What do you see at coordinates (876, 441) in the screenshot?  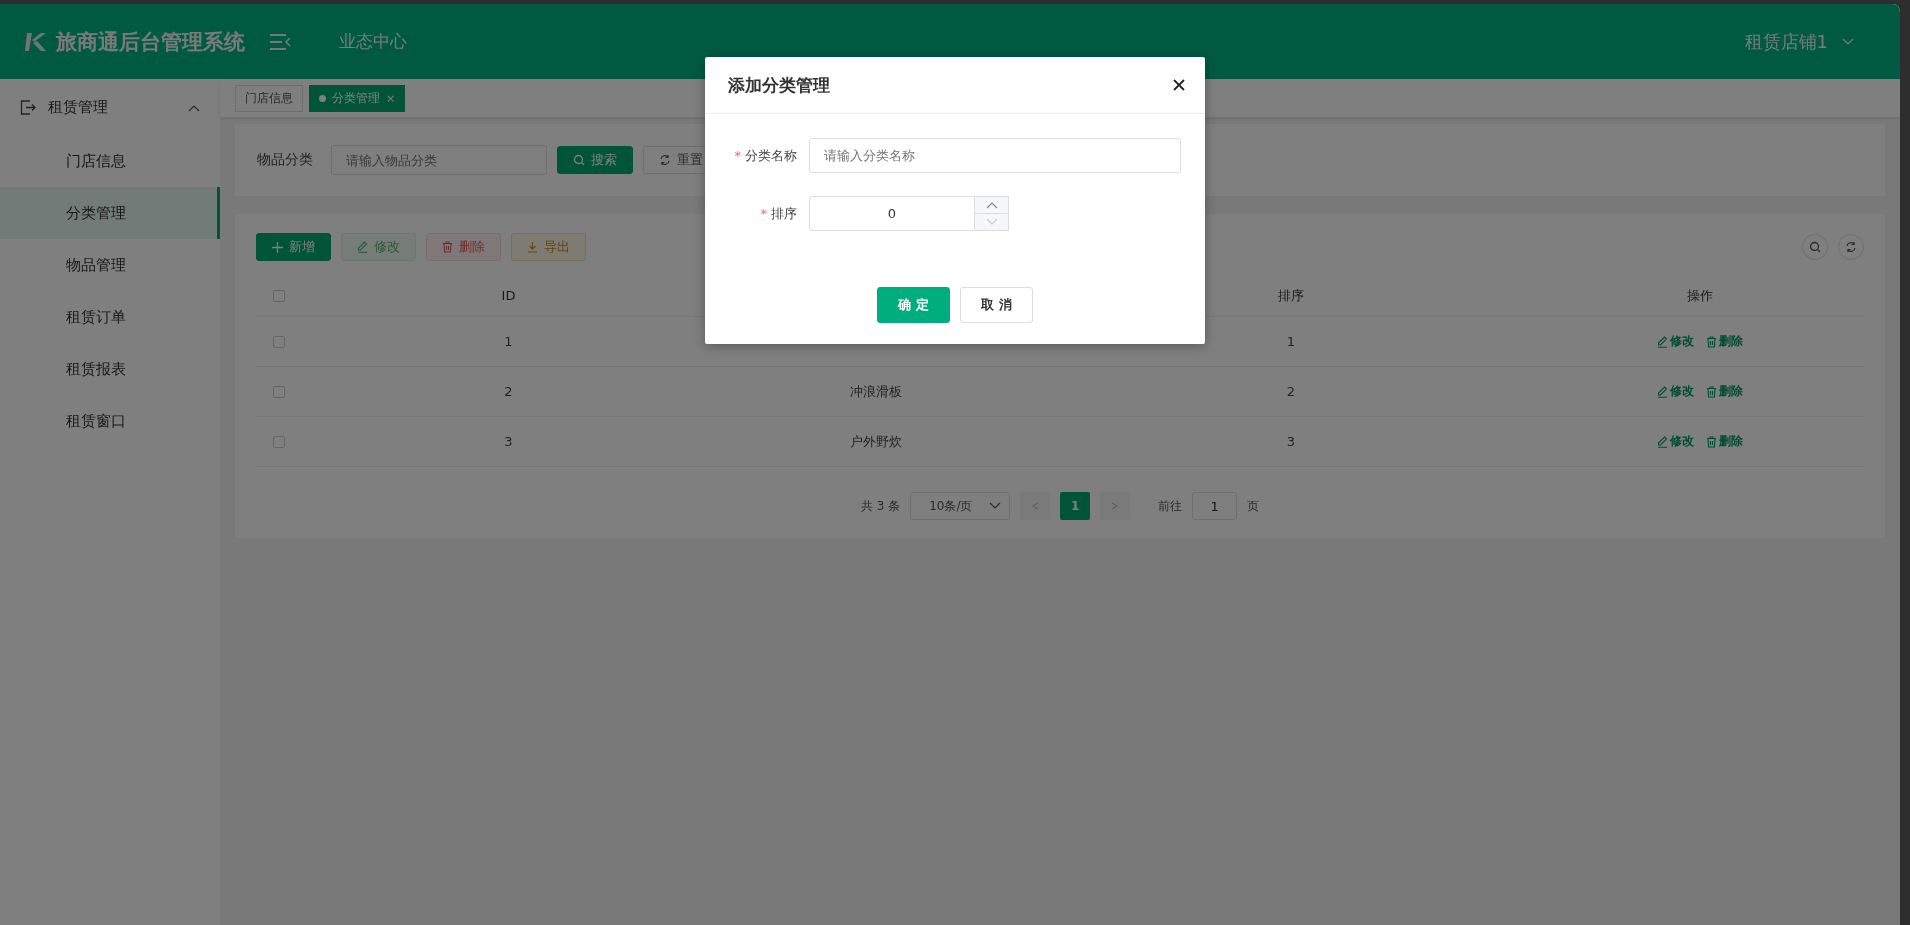 I see `table-cell: 户外野炊` at bounding box center [876, 441].